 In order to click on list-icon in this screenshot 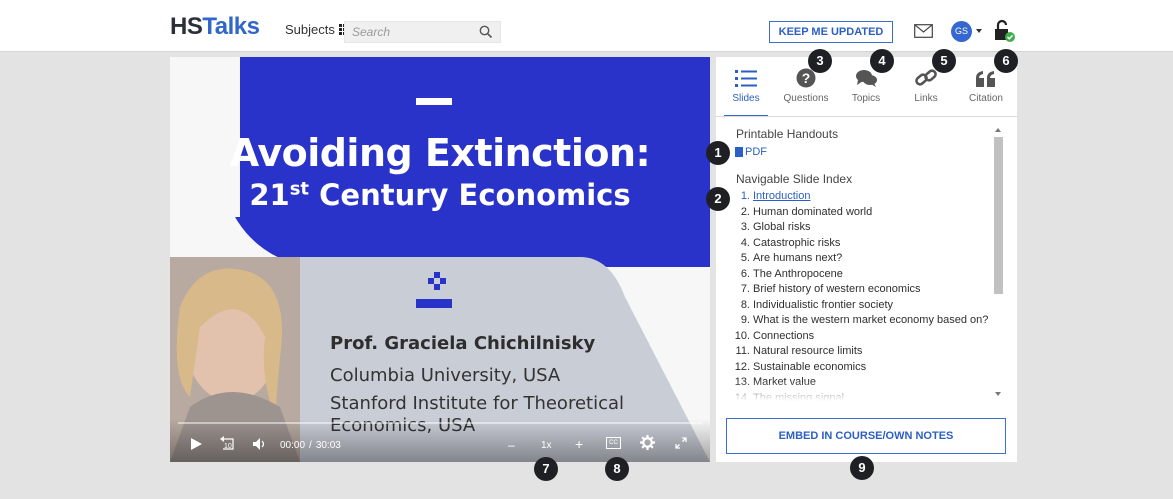, I will do `click(746, 78)`.